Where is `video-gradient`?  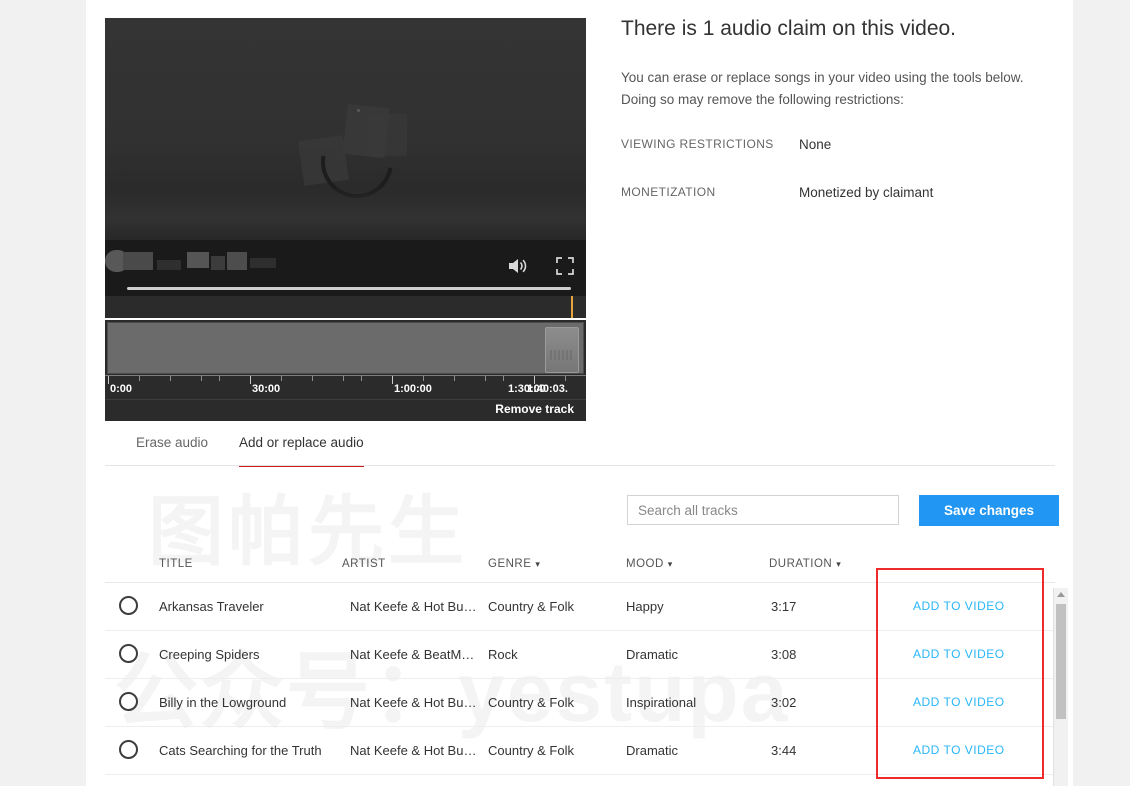 video-gradient is located at coordinates (345, 213).